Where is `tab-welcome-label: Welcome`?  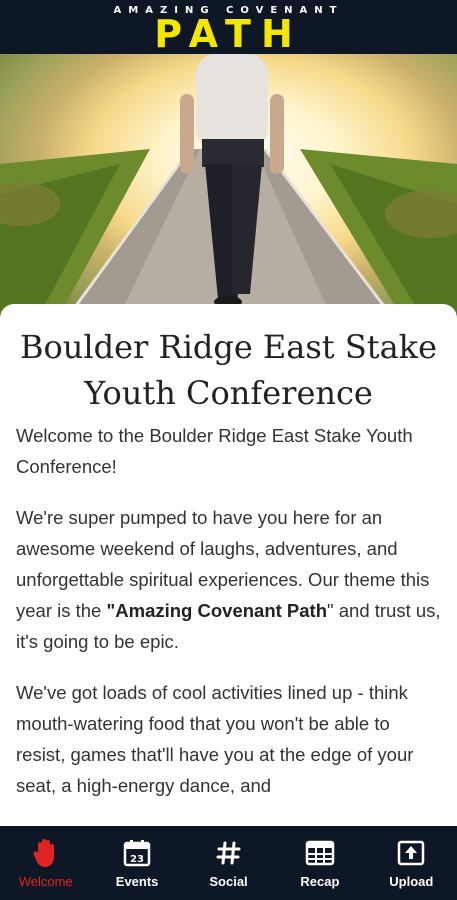 tab-welcome-label: Welcome is located at coordinates (45, 881).